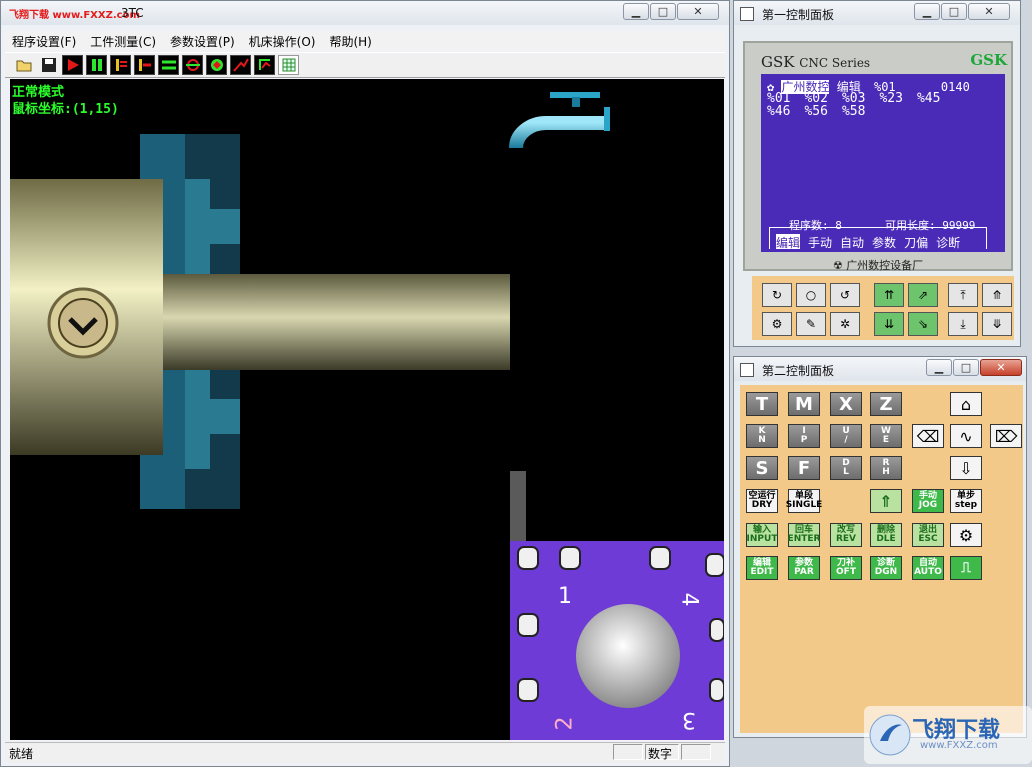 This screenshot has height=767, width=1032. What do you see at coordinates (880, 369) in the screenshot?
I see `panel2-titlebar: 第二控制面板 ▁ □ ✕` at bounding box center [880, 369].